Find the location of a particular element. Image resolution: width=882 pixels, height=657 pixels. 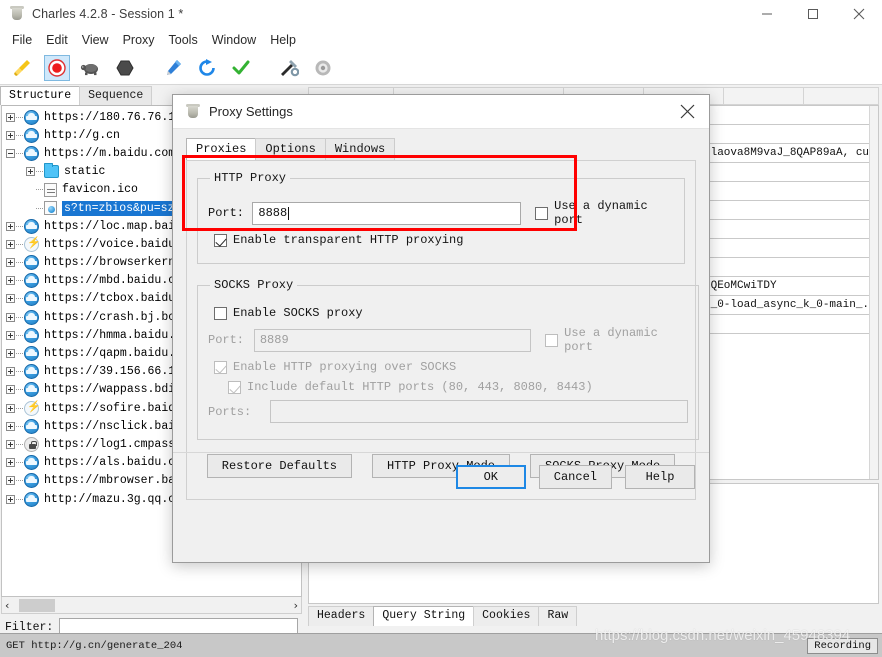

tab-options: Options is located at coordinates (290, 149).